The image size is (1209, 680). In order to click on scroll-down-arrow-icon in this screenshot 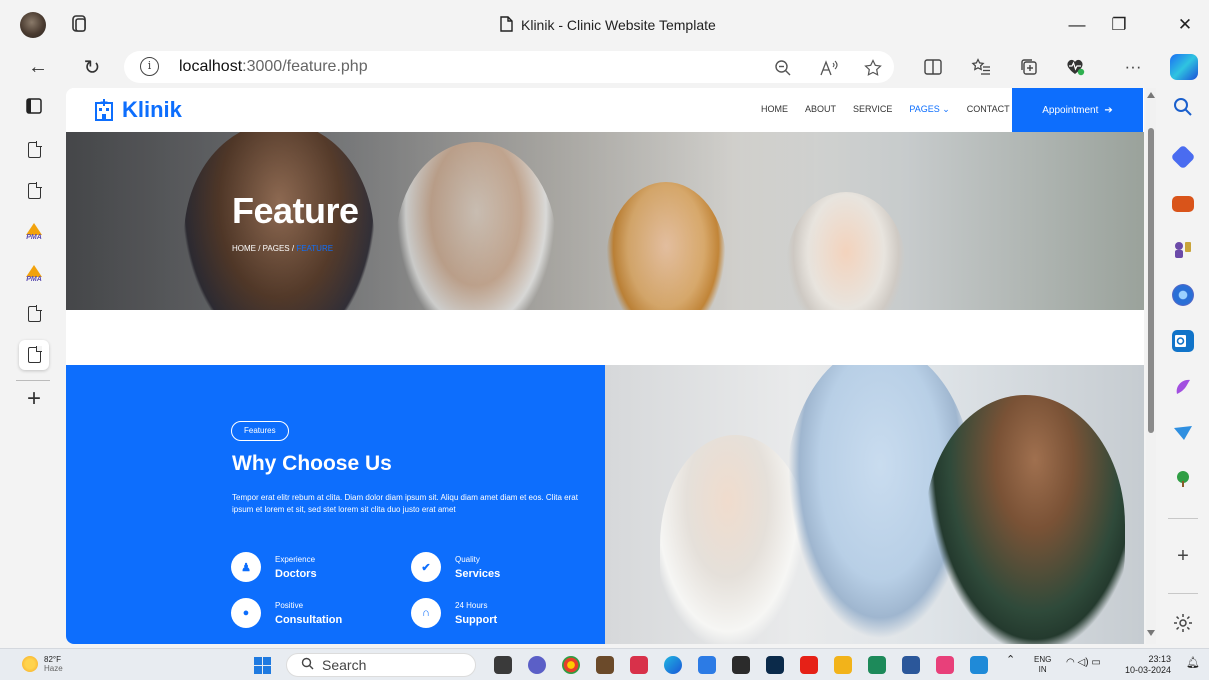, I will do `click(1151, 633)`.